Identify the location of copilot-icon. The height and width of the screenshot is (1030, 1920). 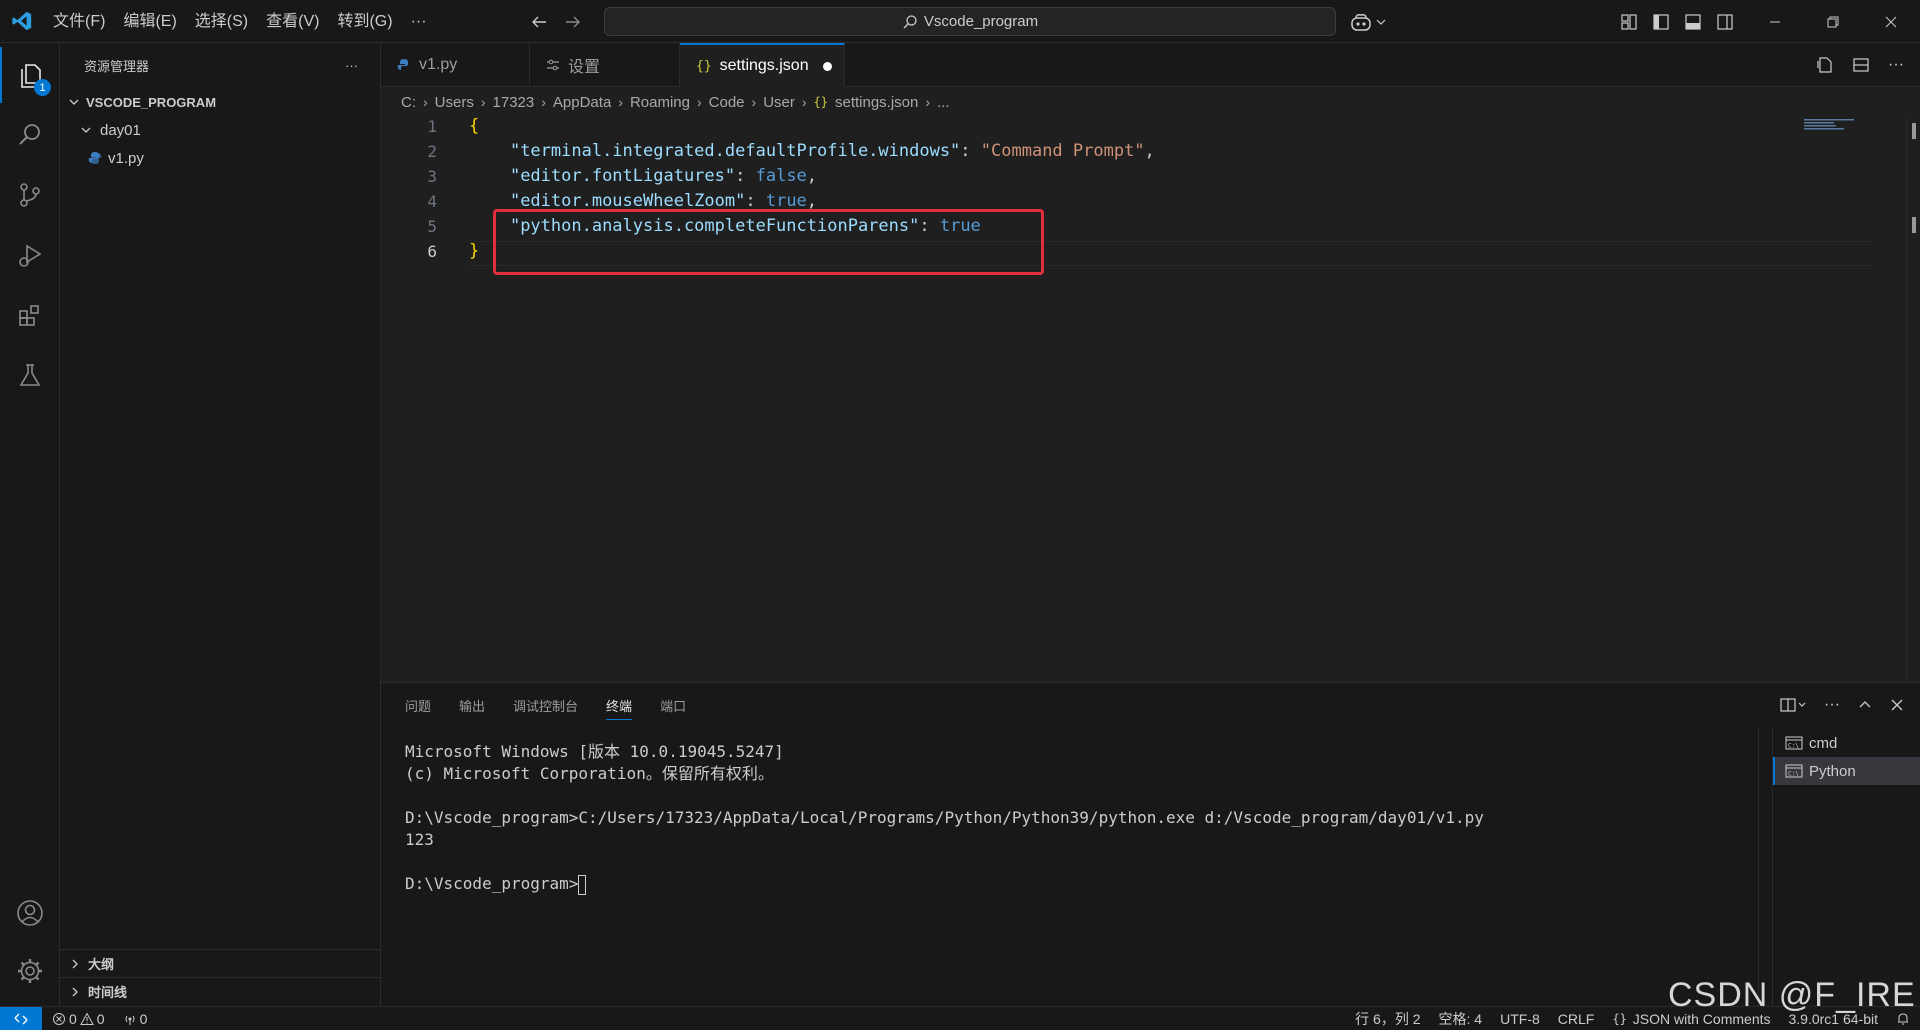
(1361, 22).